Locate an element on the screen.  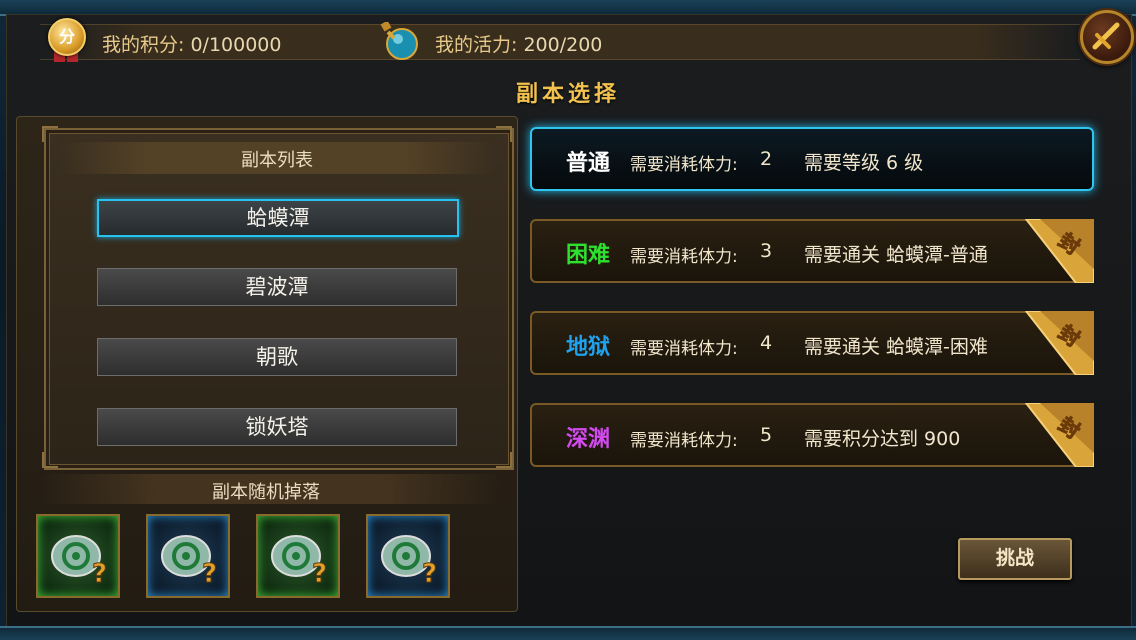
energy-label: 我的活力: is located at coordinates (476, 45).